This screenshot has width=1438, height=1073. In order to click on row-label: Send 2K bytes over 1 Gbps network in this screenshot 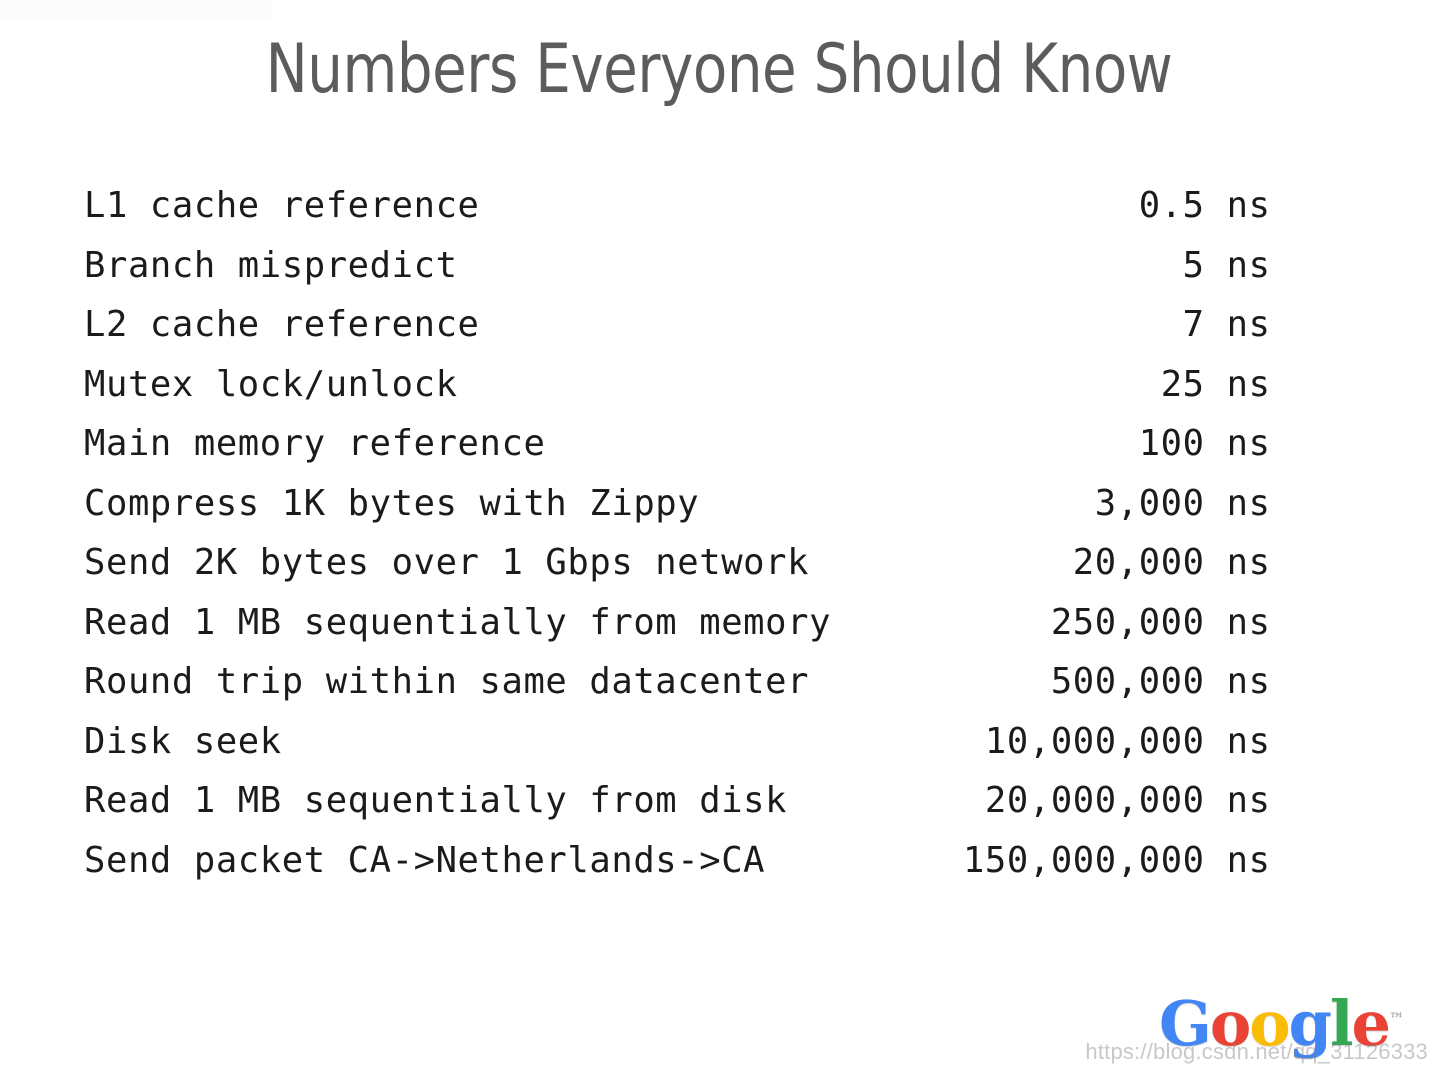, I will do `click(447, 562)`.